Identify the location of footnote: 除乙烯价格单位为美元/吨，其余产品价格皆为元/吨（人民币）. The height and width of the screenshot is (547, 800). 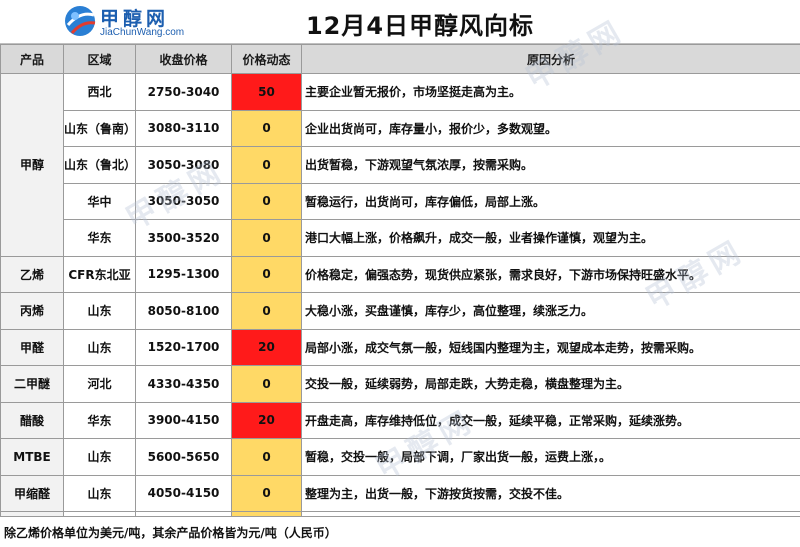
(400, 531).